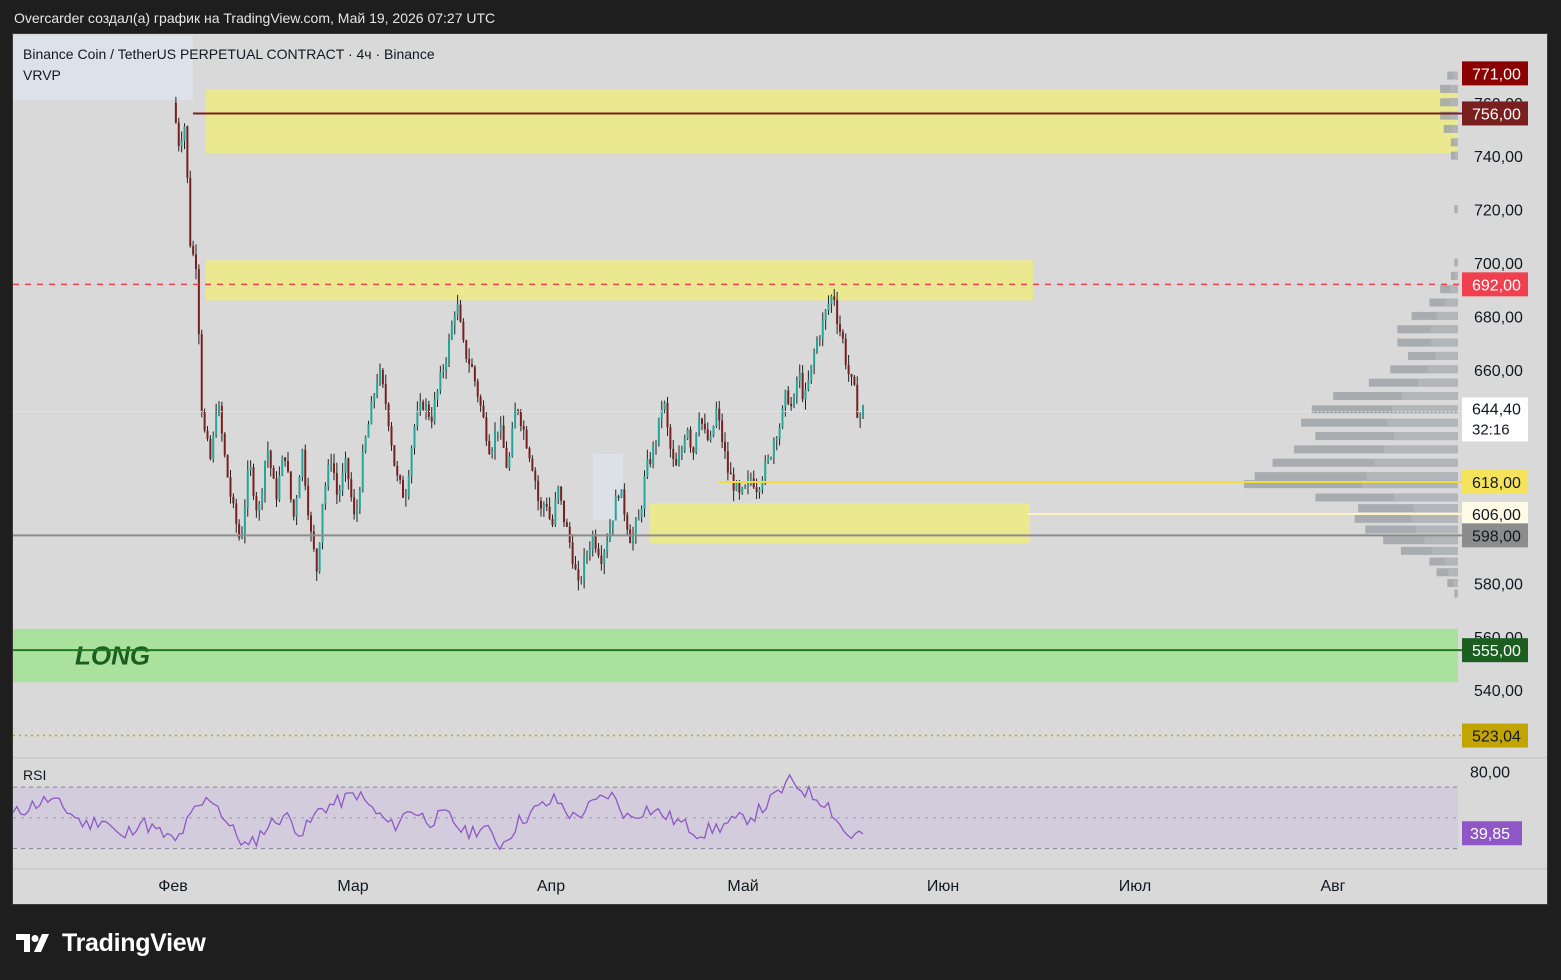  Describe the element at coordinates (134, 942) in the screenshot. I see `tradingview-wordmark: TradingView` at that location.